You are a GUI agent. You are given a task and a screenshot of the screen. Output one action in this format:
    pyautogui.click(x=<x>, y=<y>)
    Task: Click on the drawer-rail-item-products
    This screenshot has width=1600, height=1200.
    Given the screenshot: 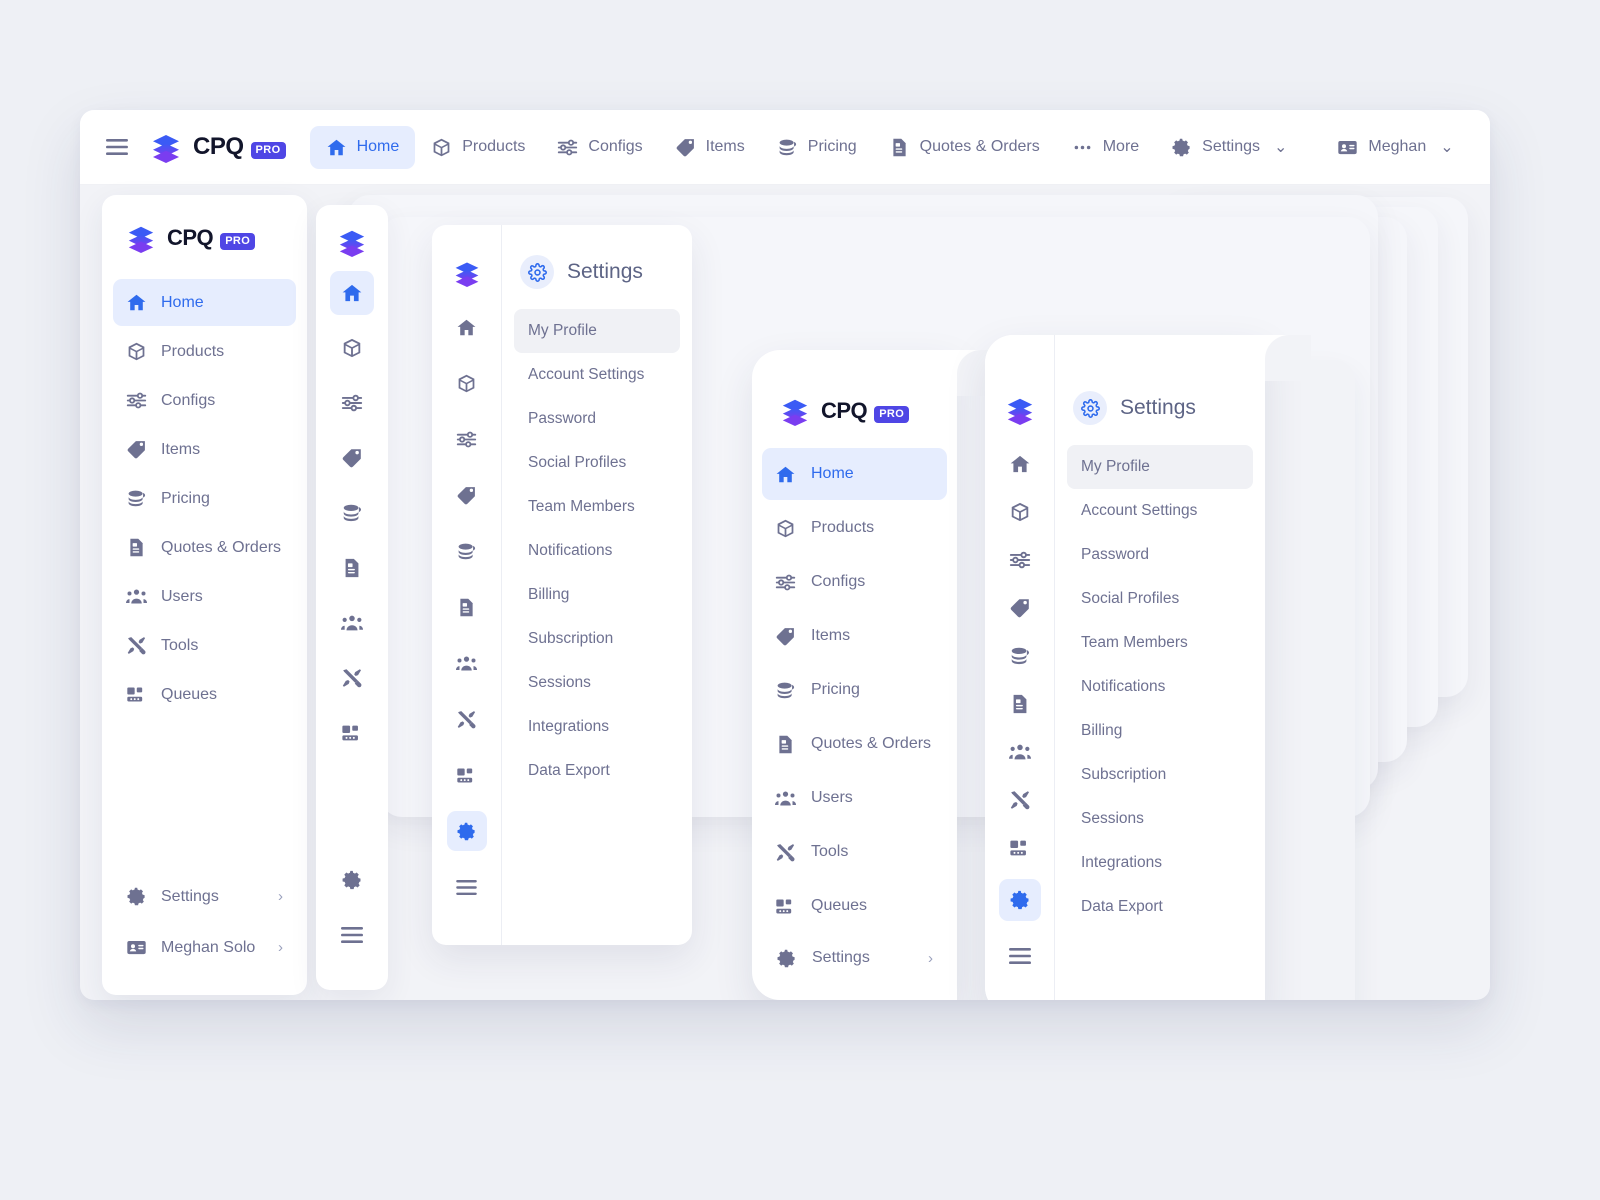 What is the action you would take?
    pyautogui.click(x=467, y=383)
    